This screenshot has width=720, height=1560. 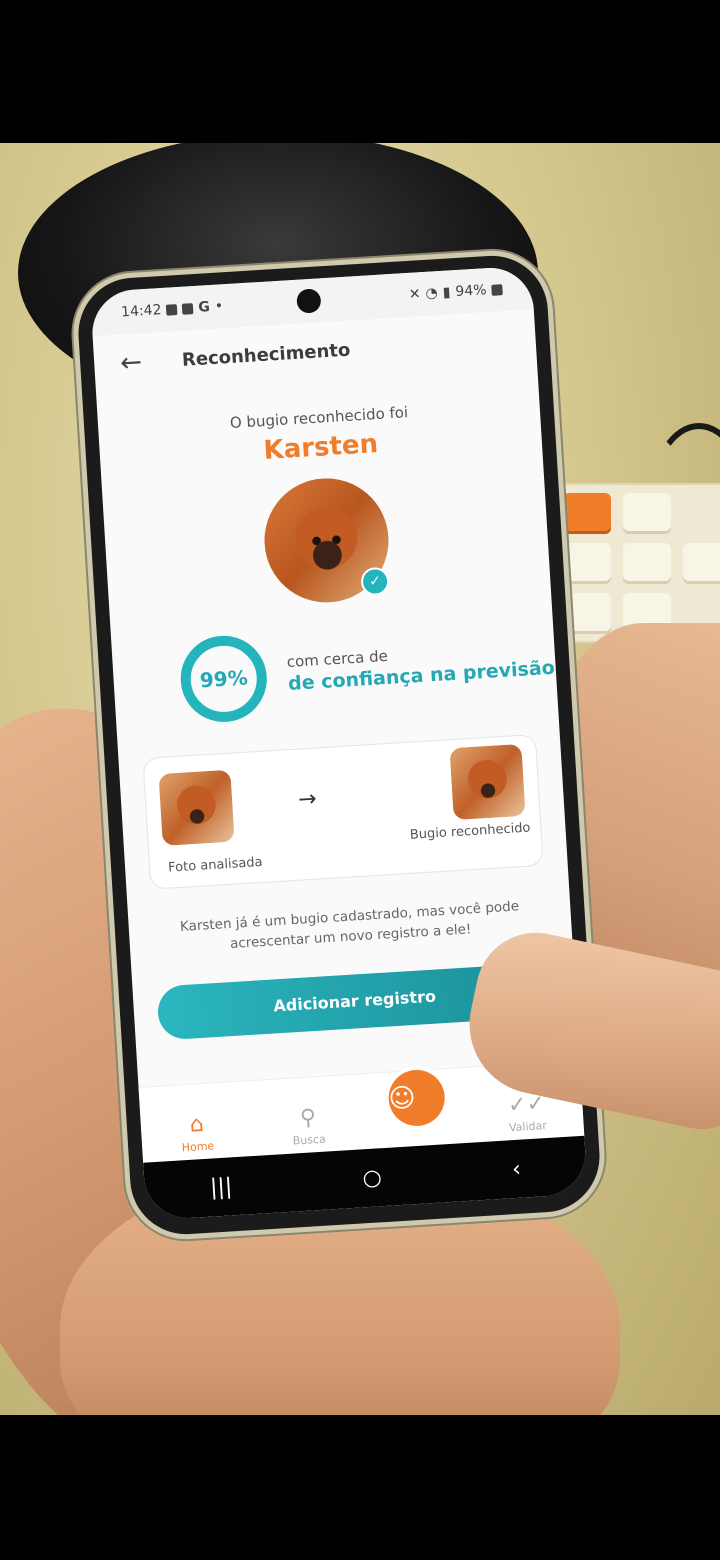 I want to click on status-left: 14:42 G •, so click(x=172, y=309).